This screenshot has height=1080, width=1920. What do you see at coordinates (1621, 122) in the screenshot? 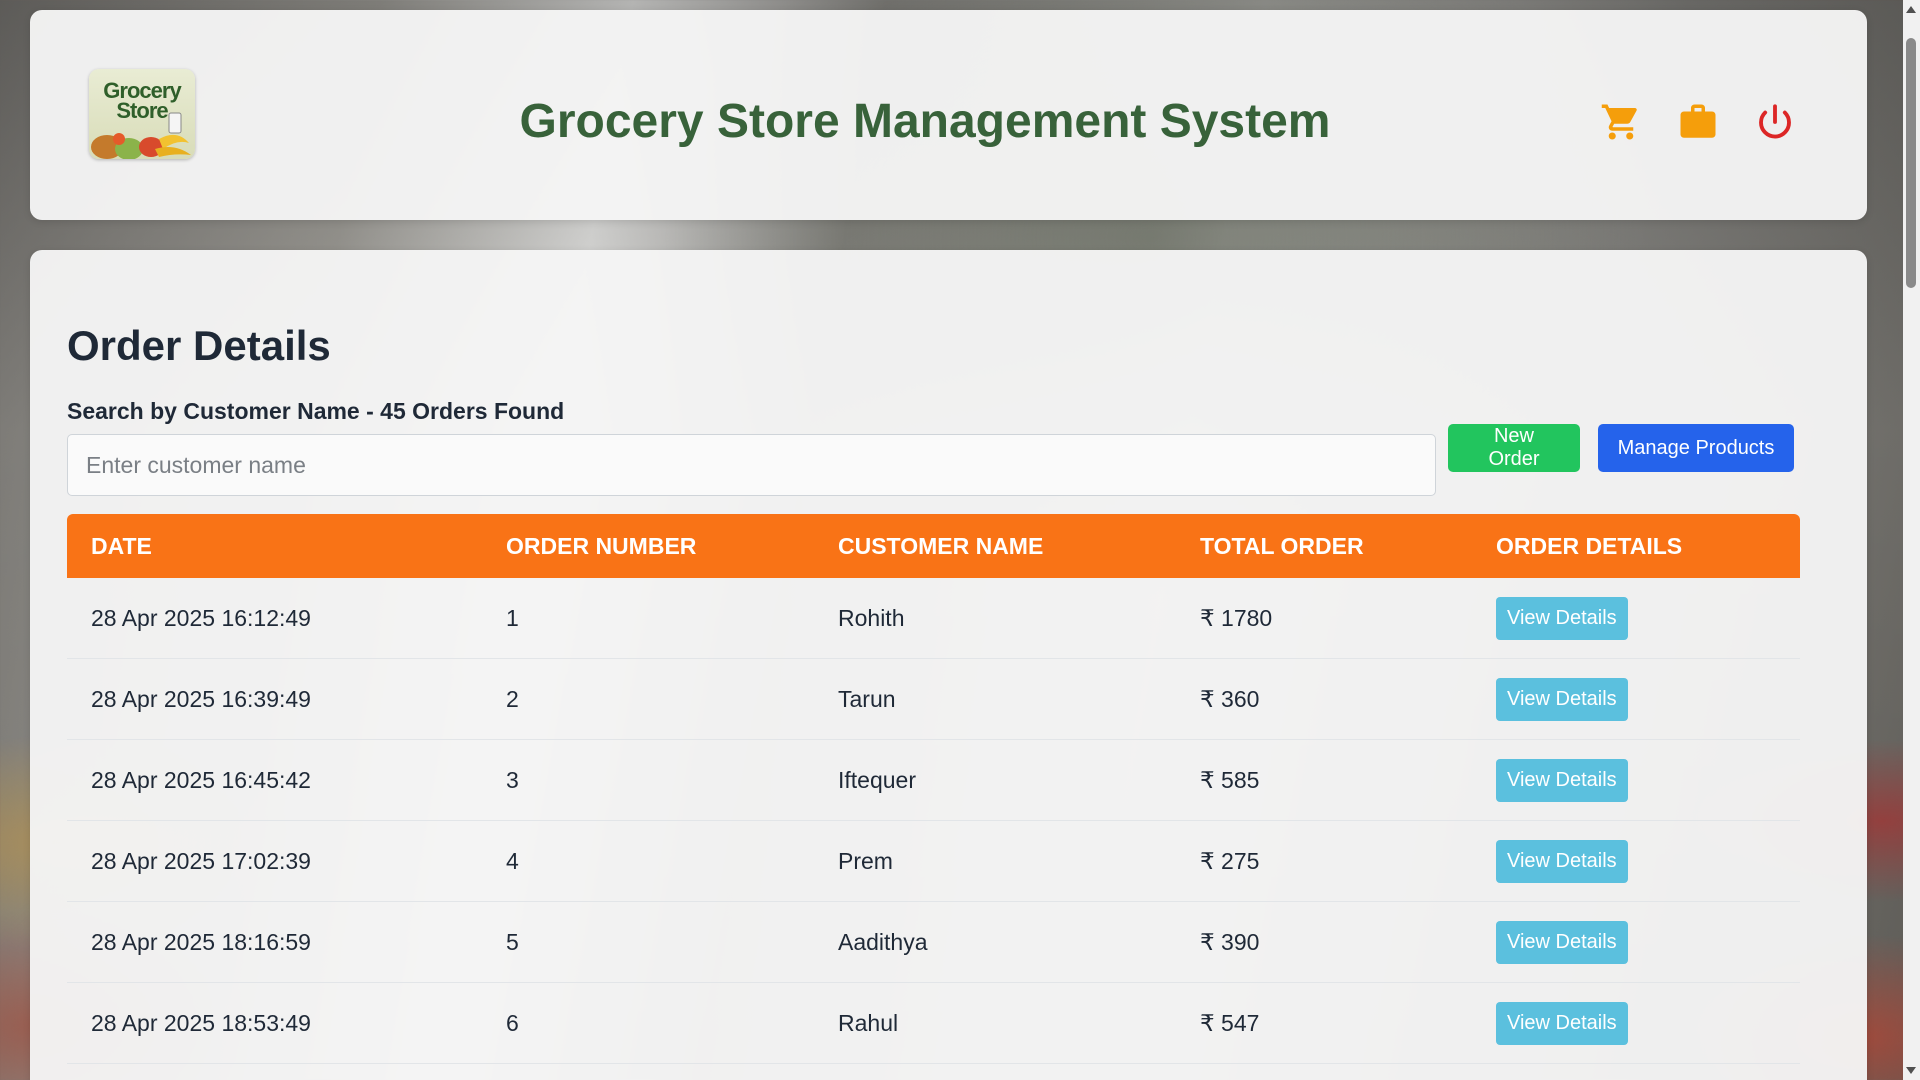
I see `cart-icon` at bounding box center [1621, 122].